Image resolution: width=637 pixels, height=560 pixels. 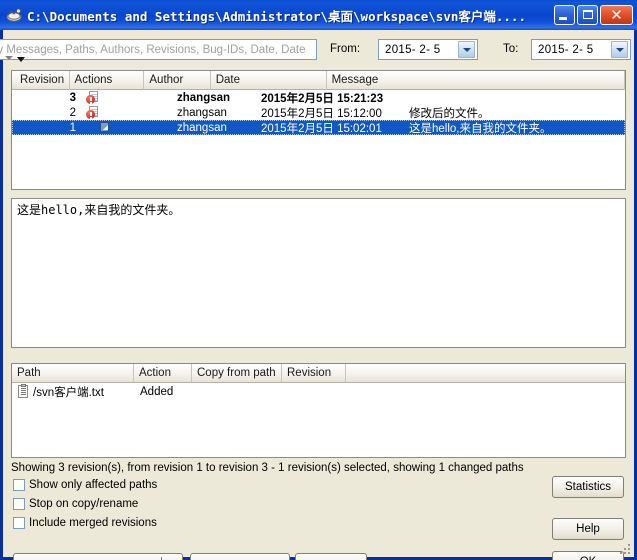 I want to click on column-header-path: Path, so click(x=73, y=373).